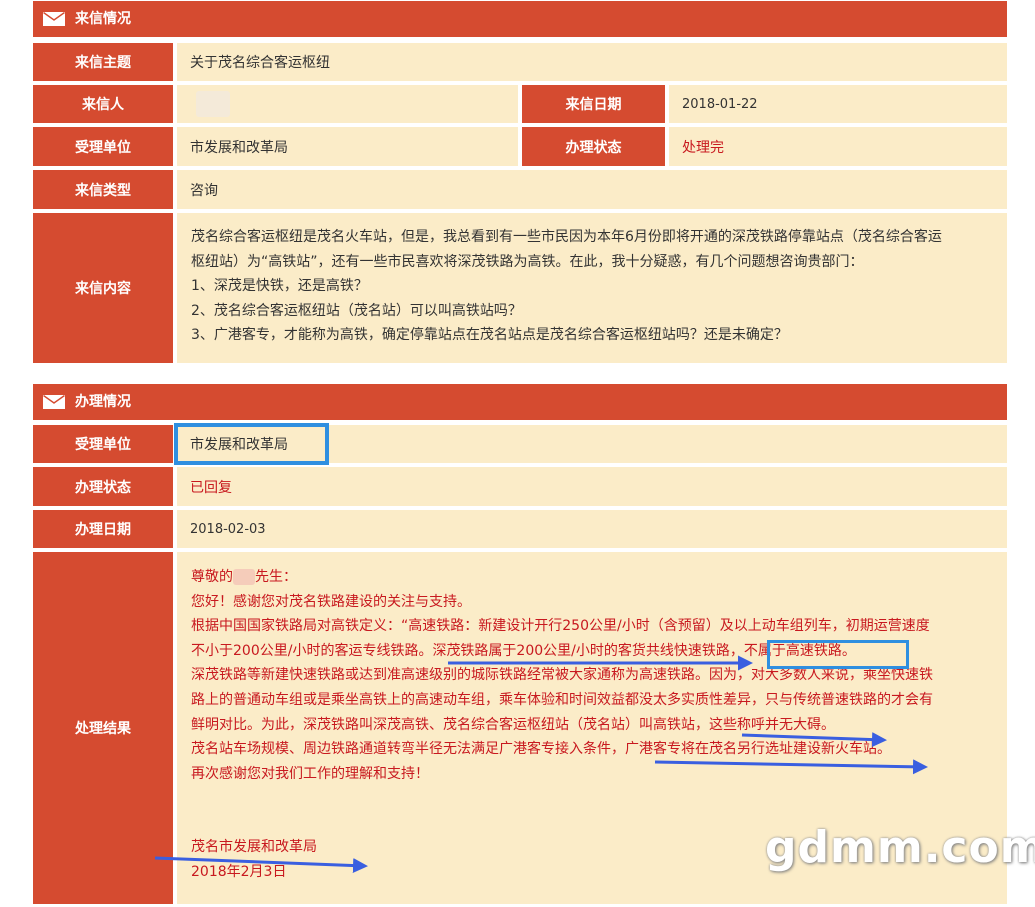 This screenshot has width=1035, height=907. Describe the element at coordinates (592, 189) in the screenshot. I see `letter-type-value: 咨询` at that location.